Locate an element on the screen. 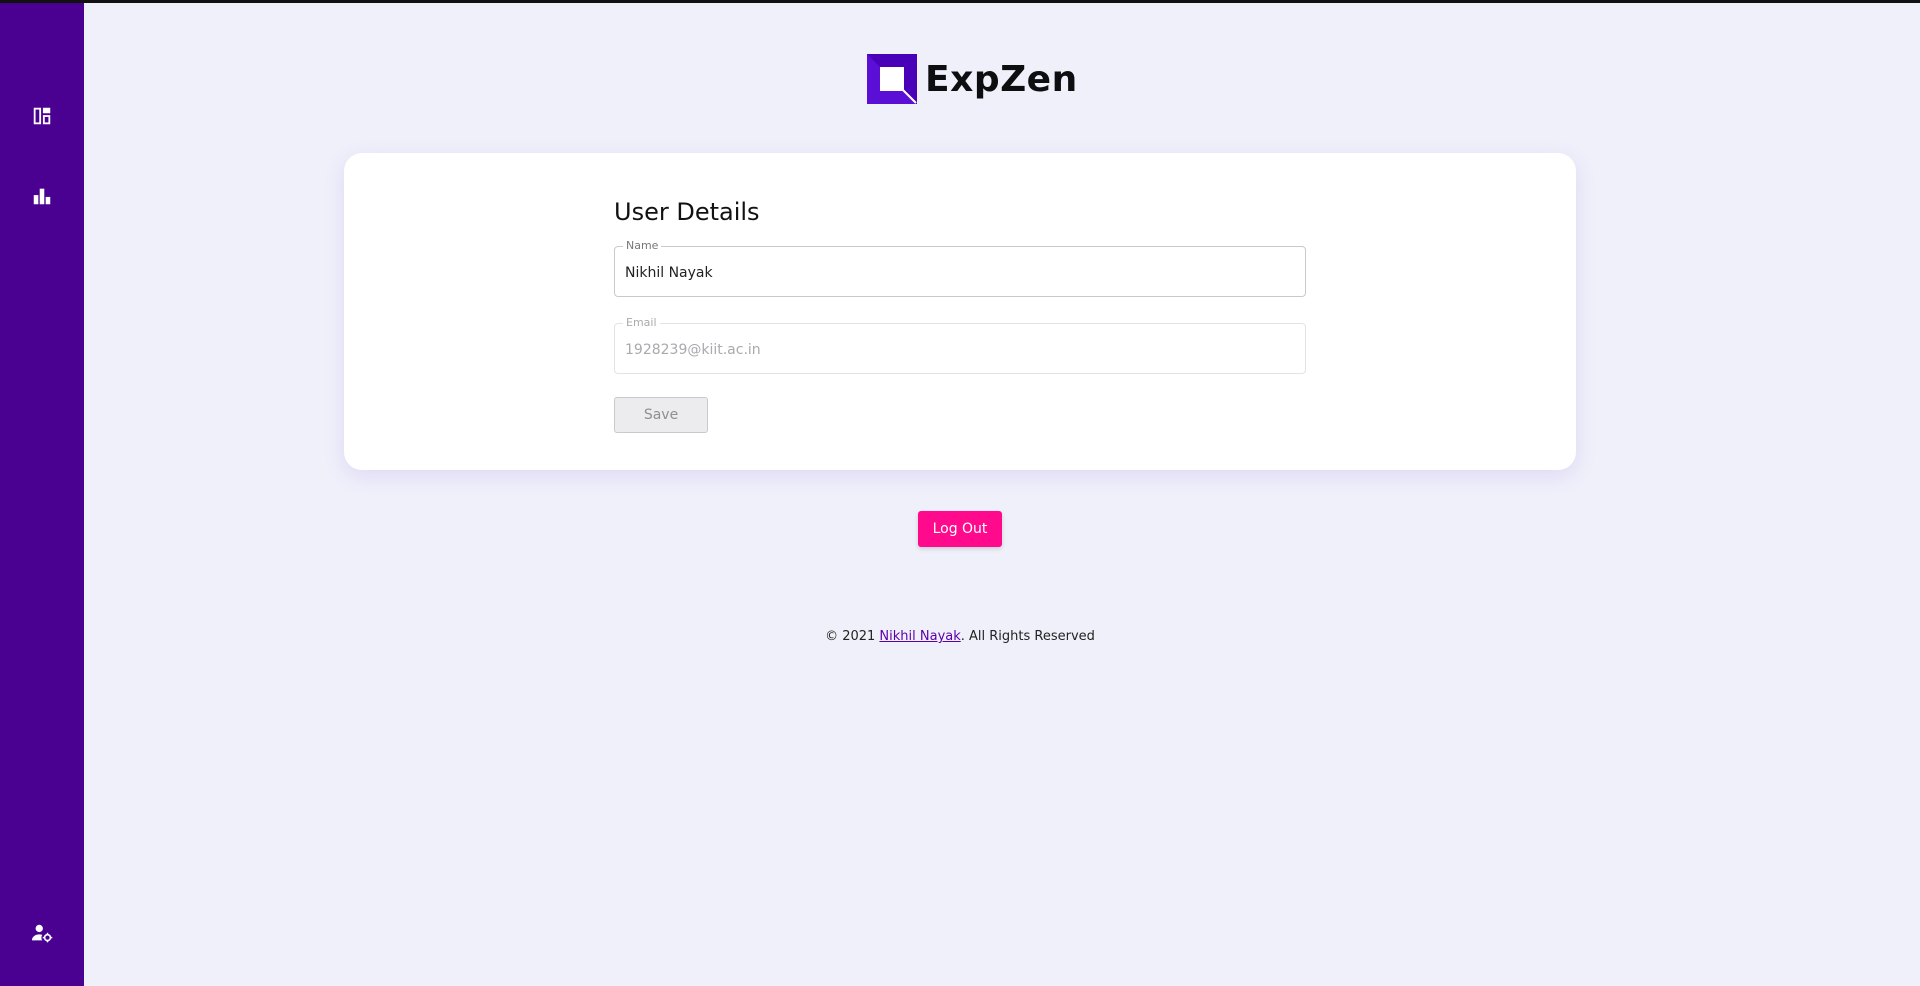 The image size is (1920, 986). email-field: Email is located at coordinates (960, 345).